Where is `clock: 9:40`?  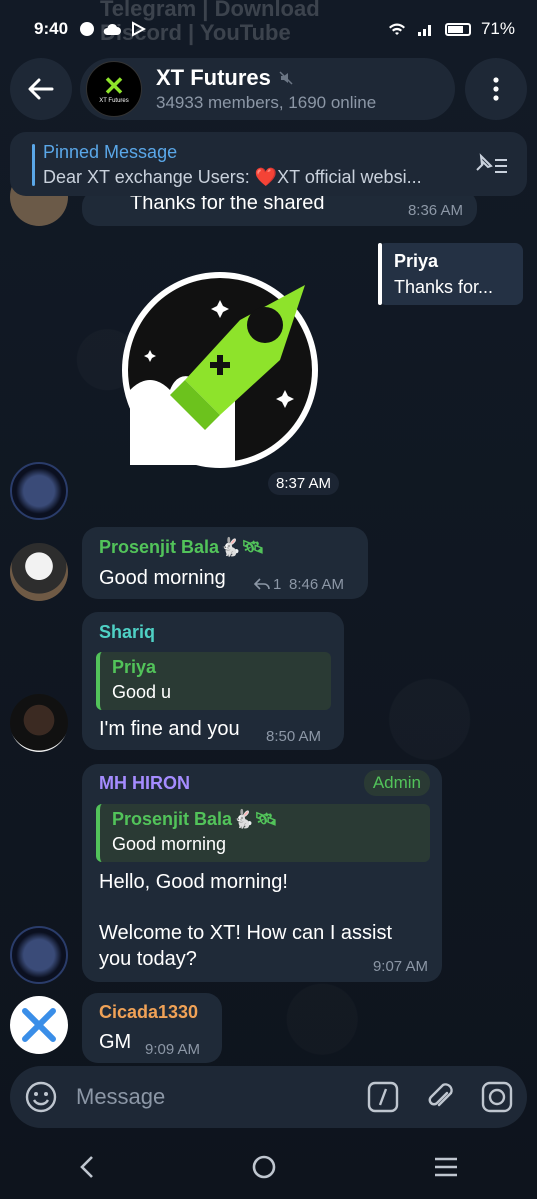 clock: 9:40 is located at coordinates (51, 28).